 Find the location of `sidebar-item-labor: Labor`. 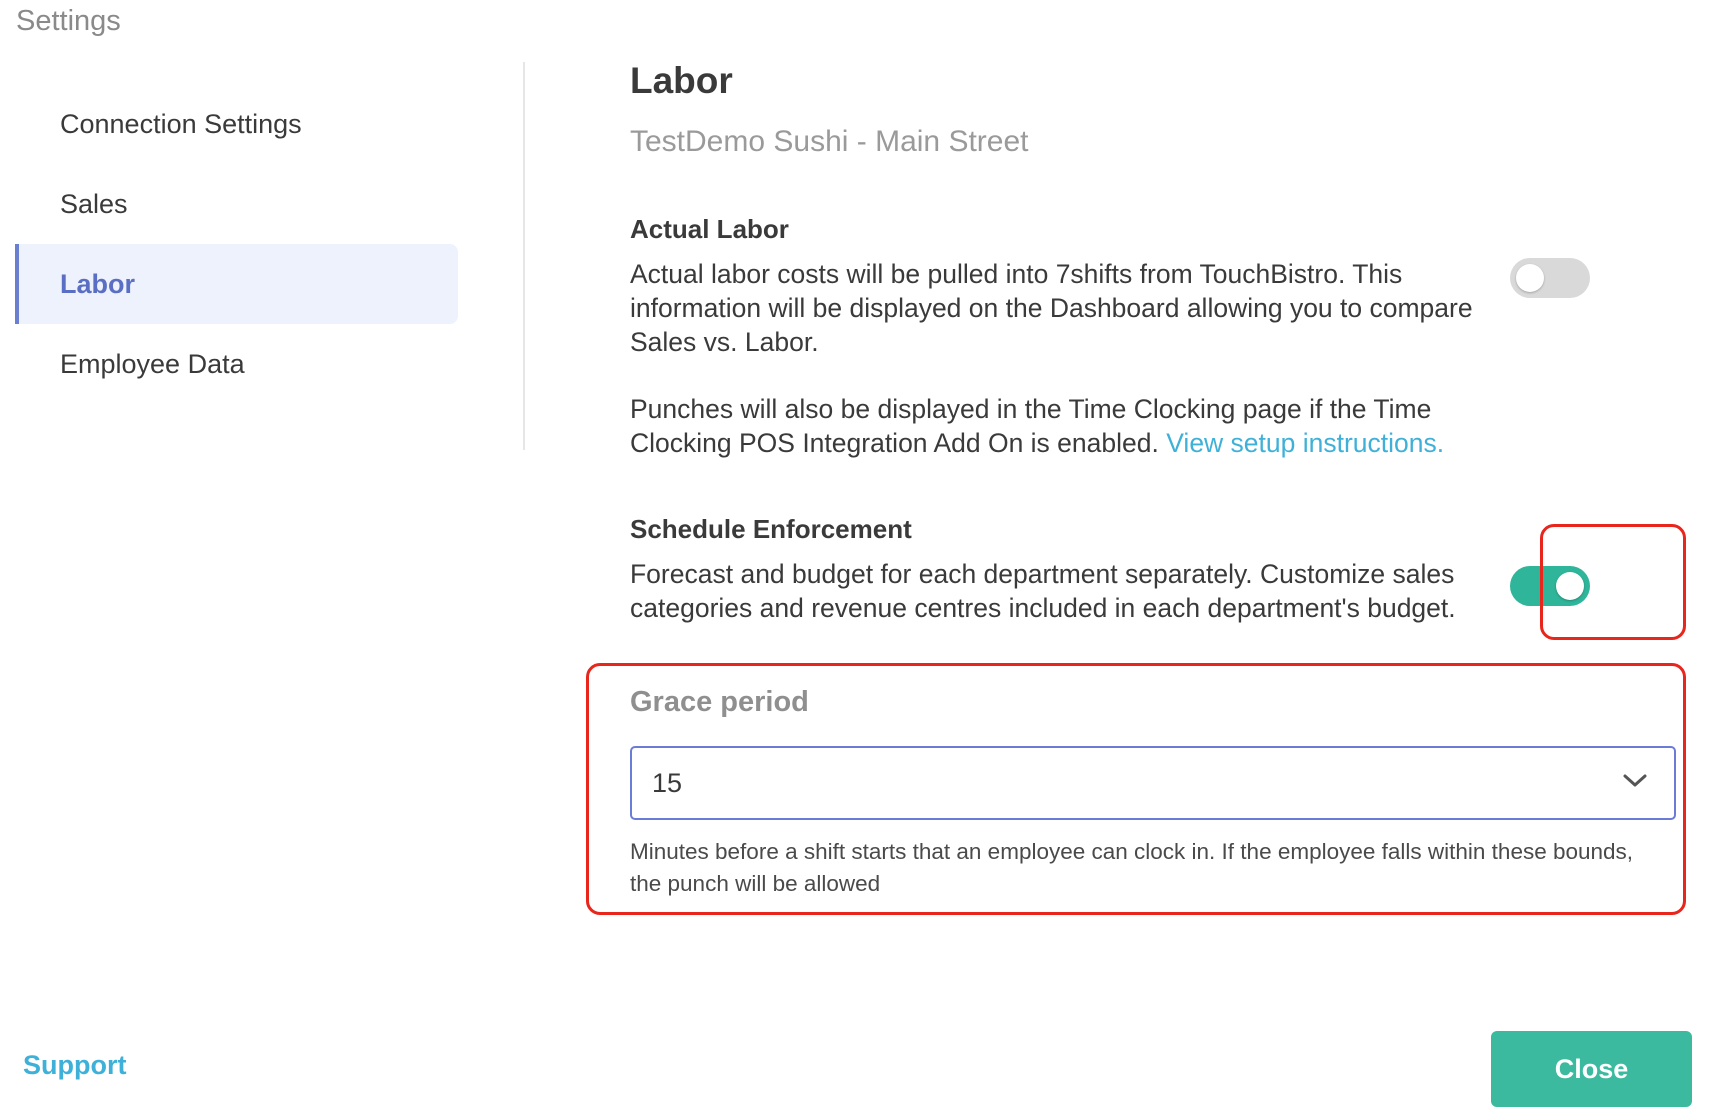

sidebar-item-labor: Labor is located at coordinates (236, 284).